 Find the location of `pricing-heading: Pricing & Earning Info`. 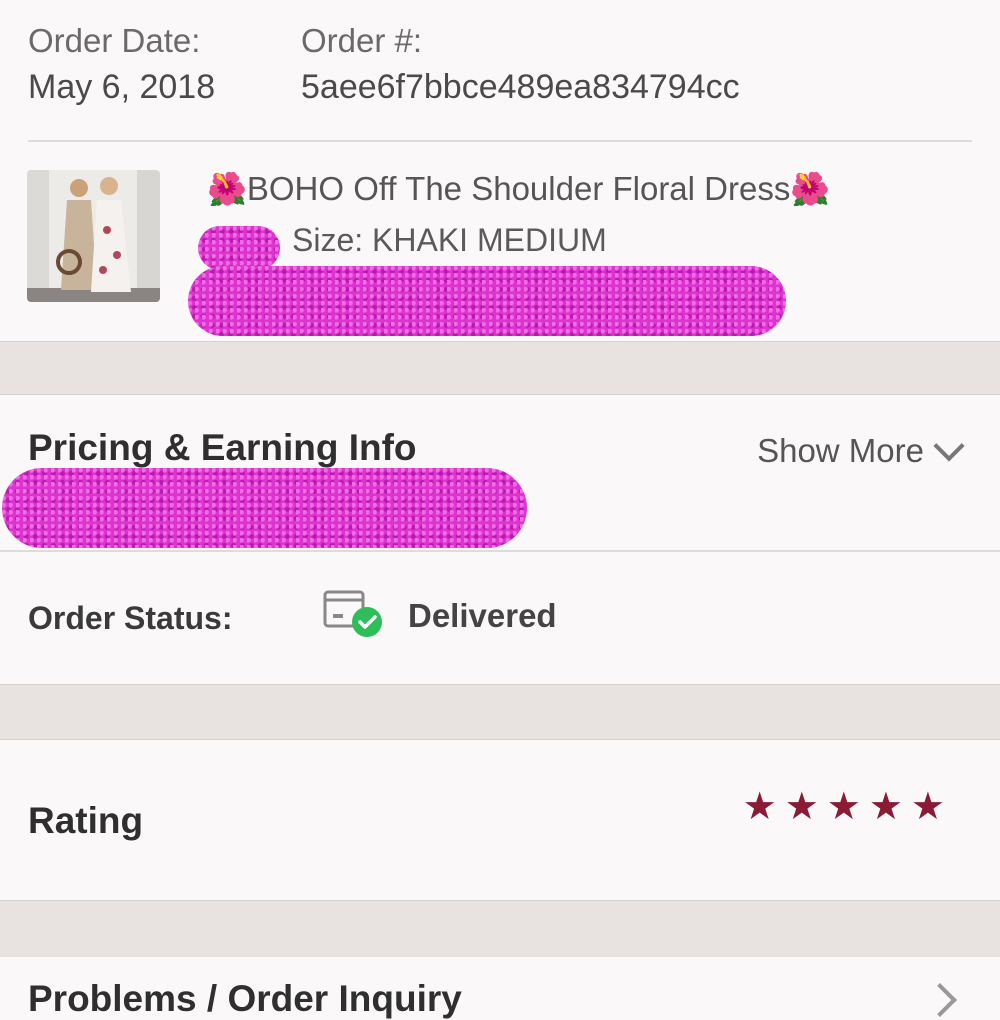

pricing-heading: Pricing & Earning Info is located at coordinates (222, 447).